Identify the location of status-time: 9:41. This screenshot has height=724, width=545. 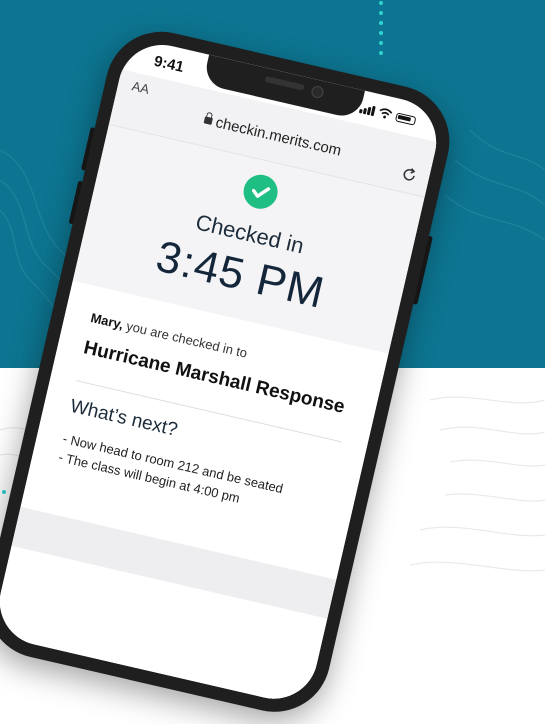
(169, 64).